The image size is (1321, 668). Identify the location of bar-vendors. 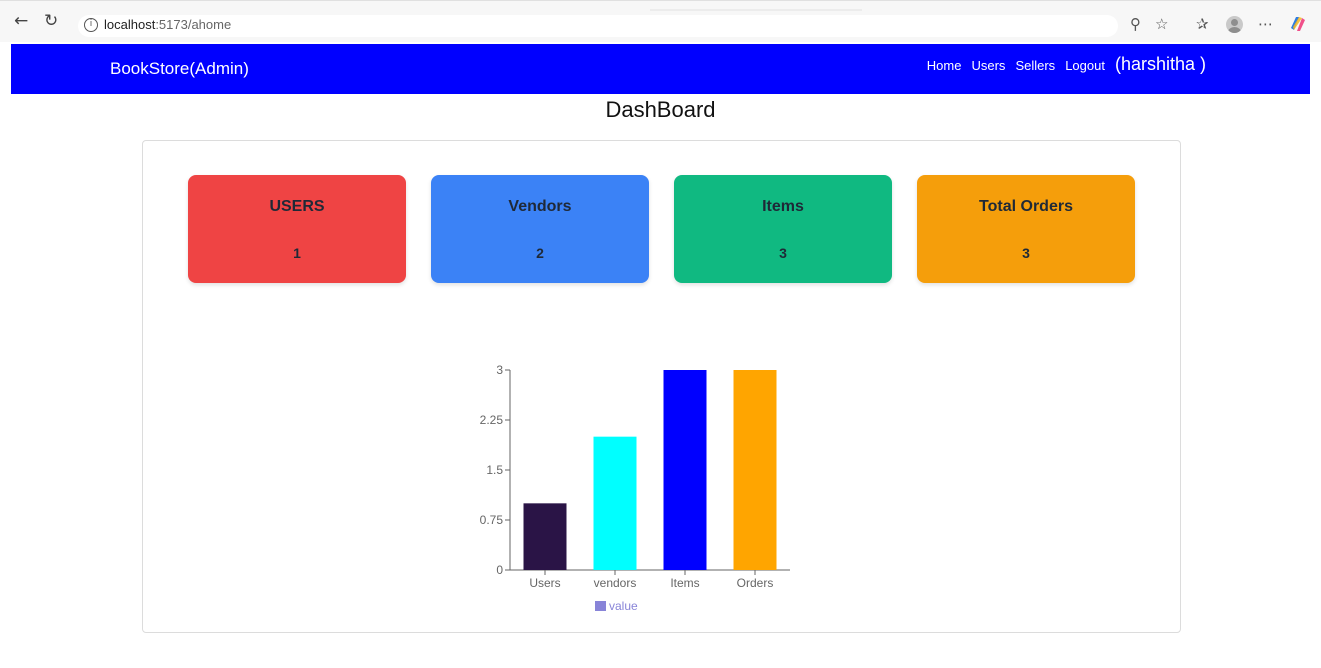
(615, 503).